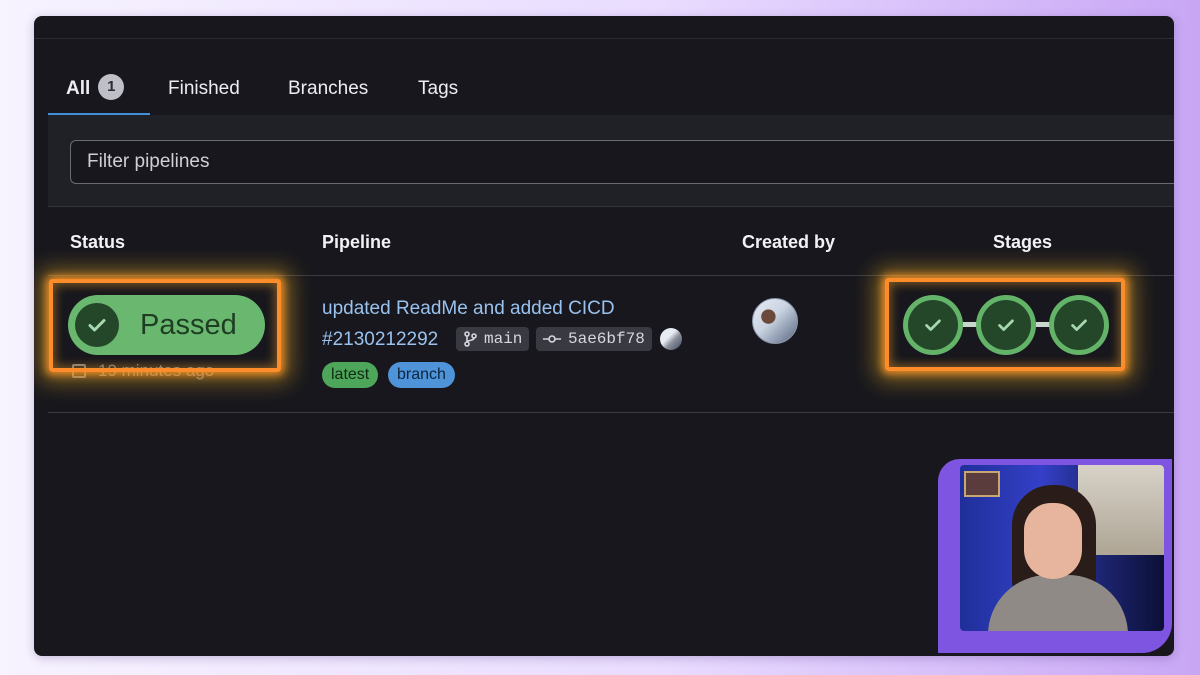 This screenshot has height=675, width=1200. I want to click on webcam-overlay, so click(1055, 556).